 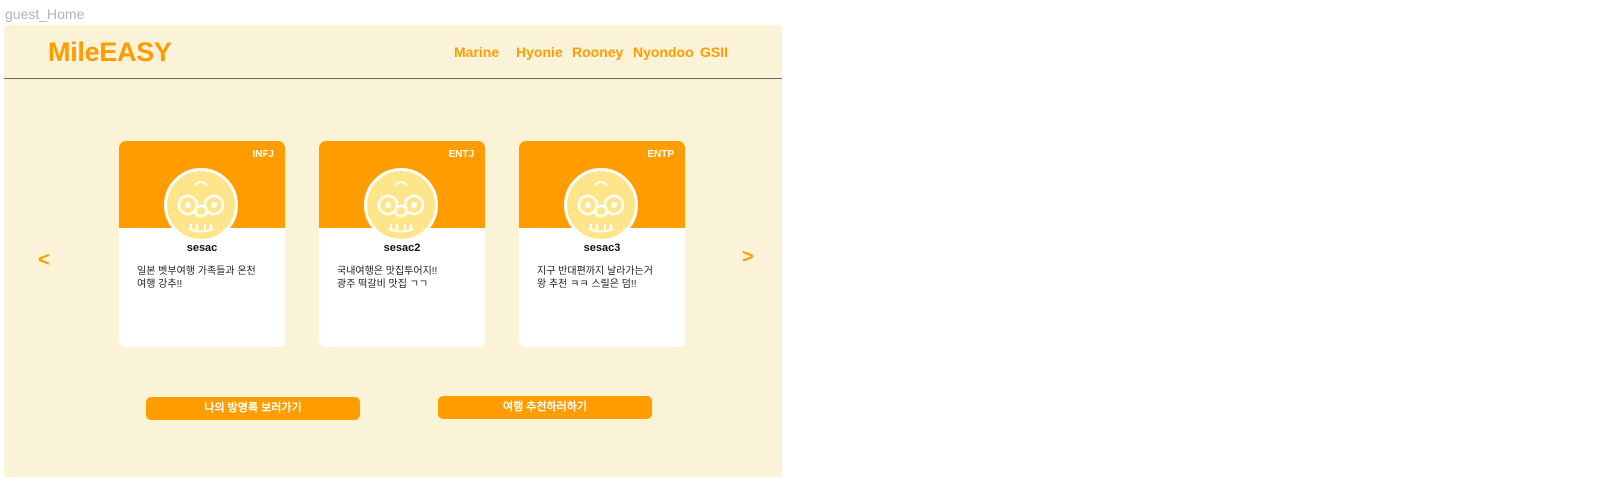 I want to click on frame-label: guest_Home, so click(x=45, y=14).